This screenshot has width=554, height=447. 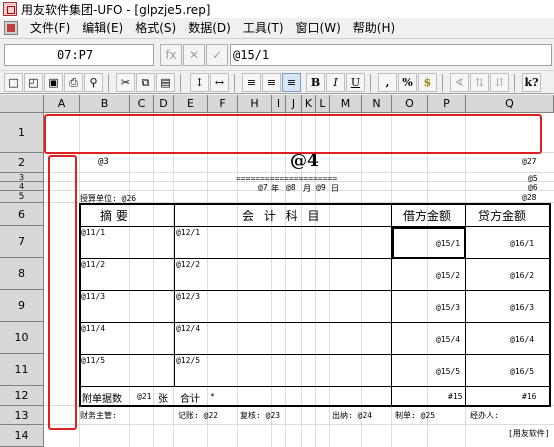 I want to click on account-cell: @12/2, so click(x=188, y=264).